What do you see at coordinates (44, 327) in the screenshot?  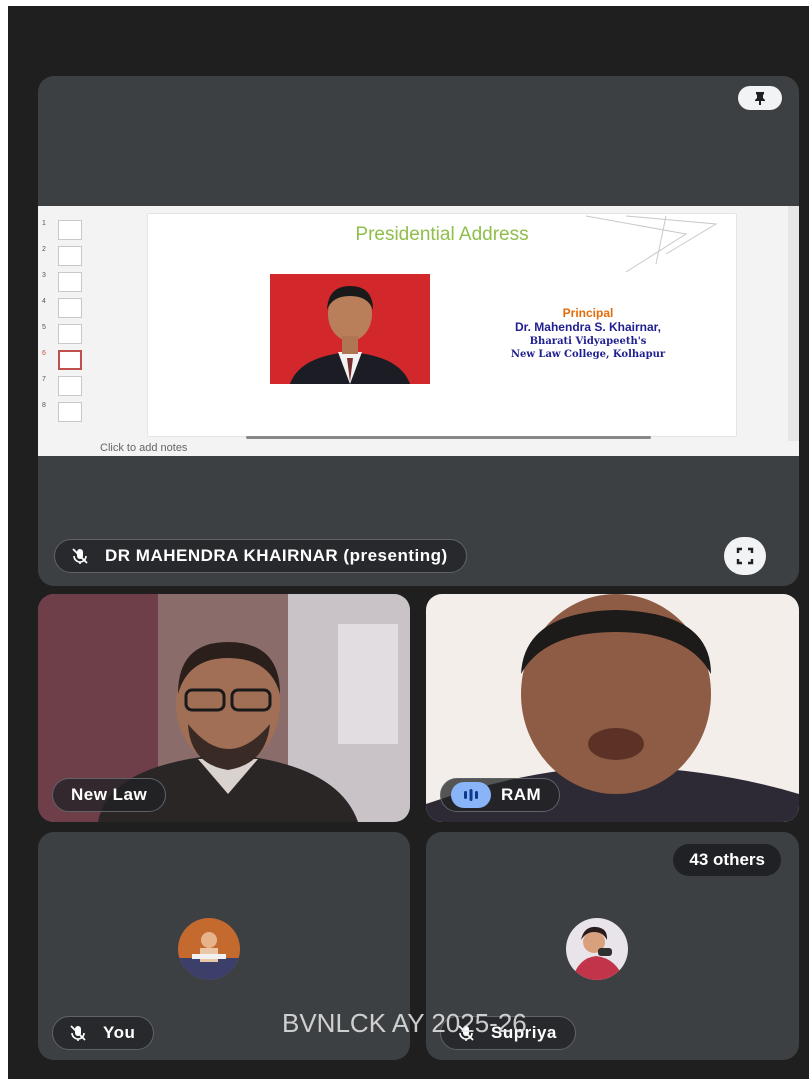 I see `thumb-number: 5` at bounding box center [44, 327].